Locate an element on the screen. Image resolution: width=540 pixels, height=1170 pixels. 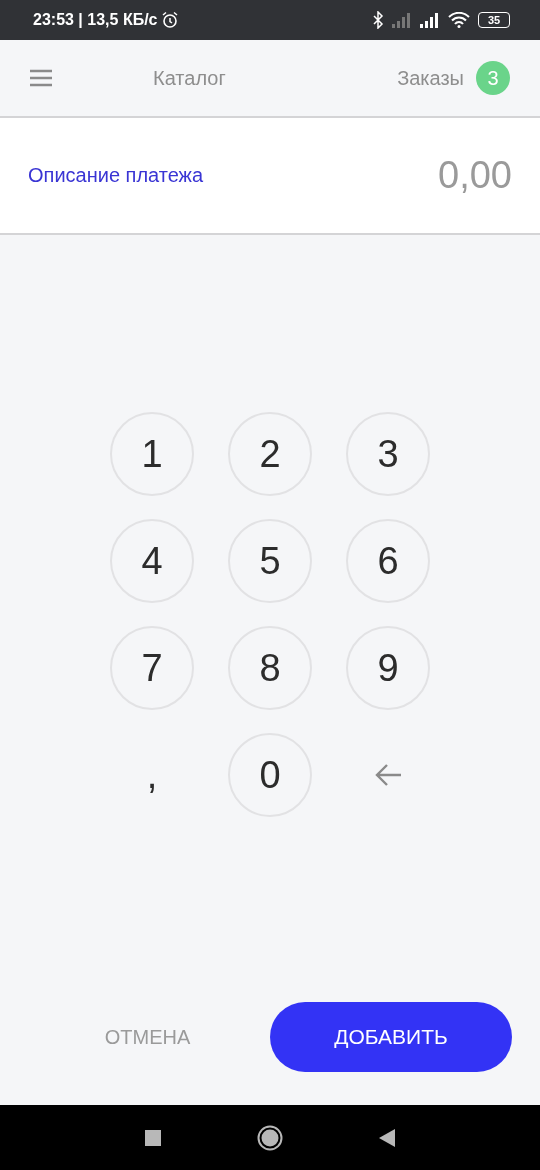
wifi-icon is located at coordinates (459, 20).